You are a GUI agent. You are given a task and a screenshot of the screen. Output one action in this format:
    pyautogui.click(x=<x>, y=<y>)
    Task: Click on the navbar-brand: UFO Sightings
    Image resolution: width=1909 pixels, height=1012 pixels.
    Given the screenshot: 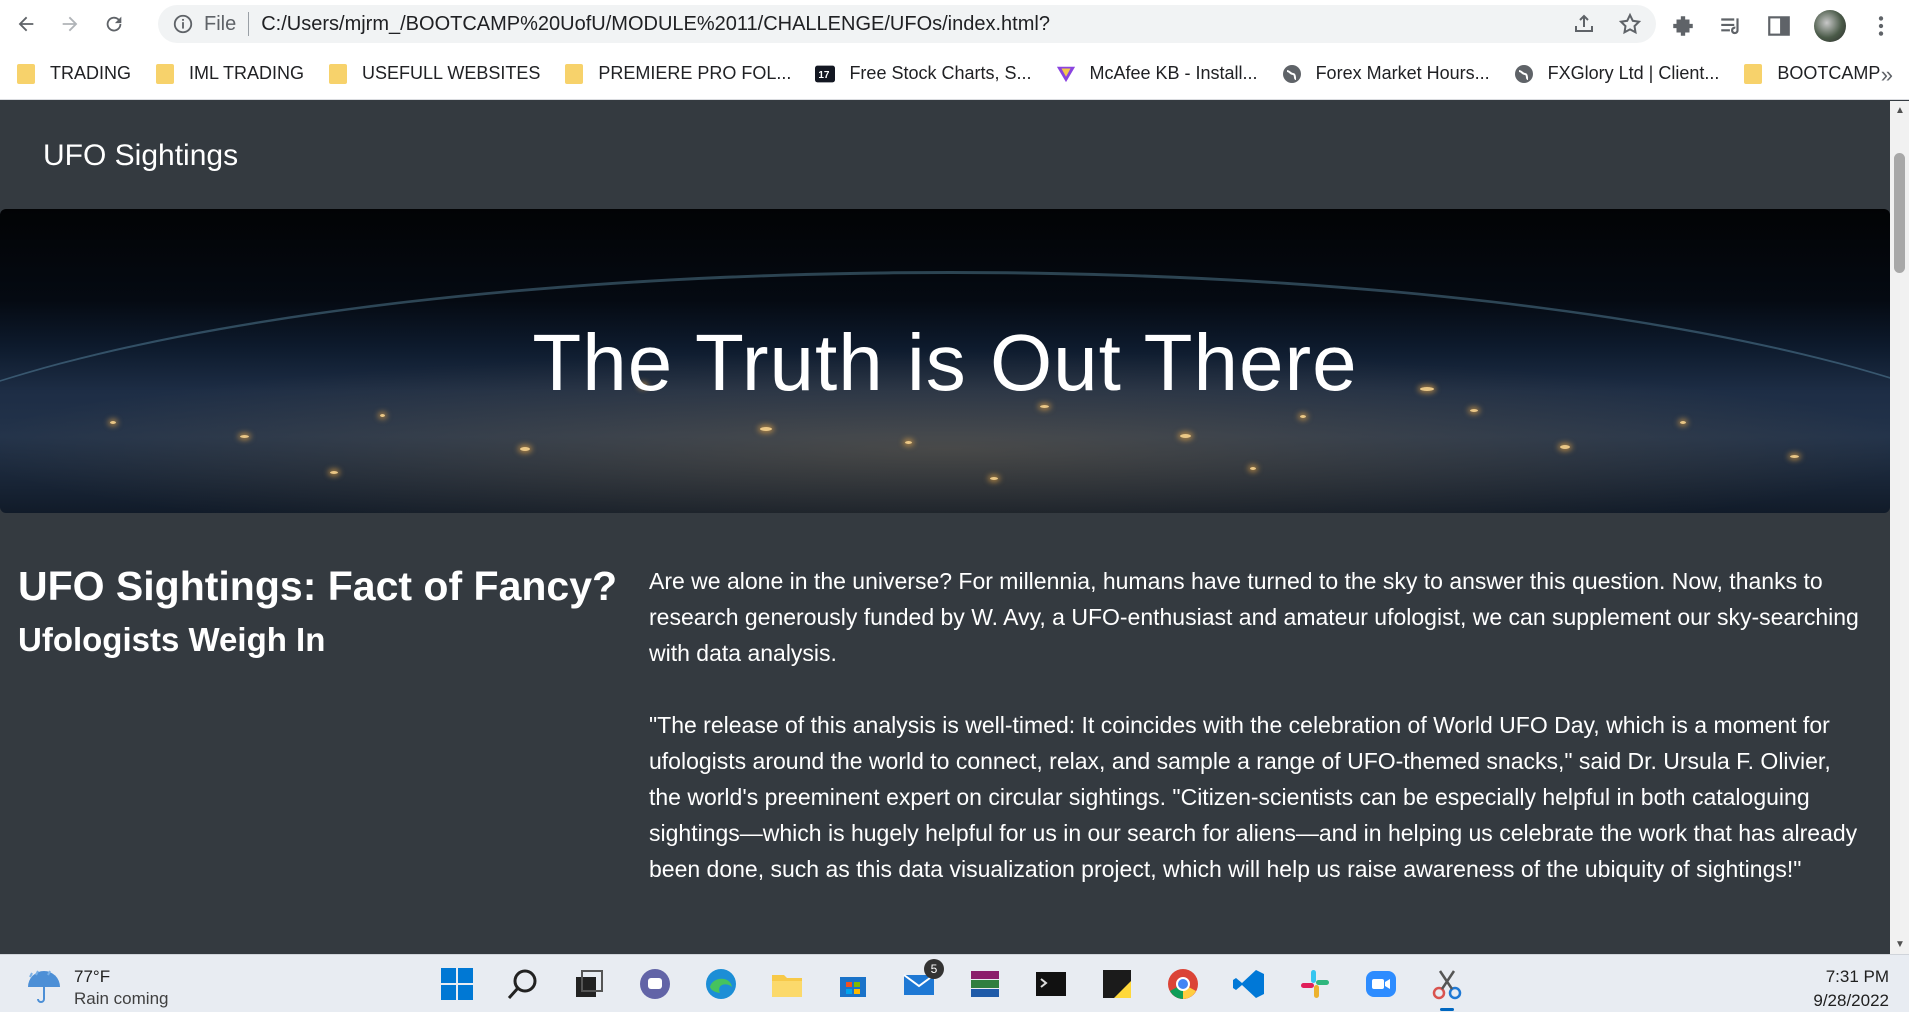 What is the action you would take?
    pyautogui.click(x=140, y=156)
    